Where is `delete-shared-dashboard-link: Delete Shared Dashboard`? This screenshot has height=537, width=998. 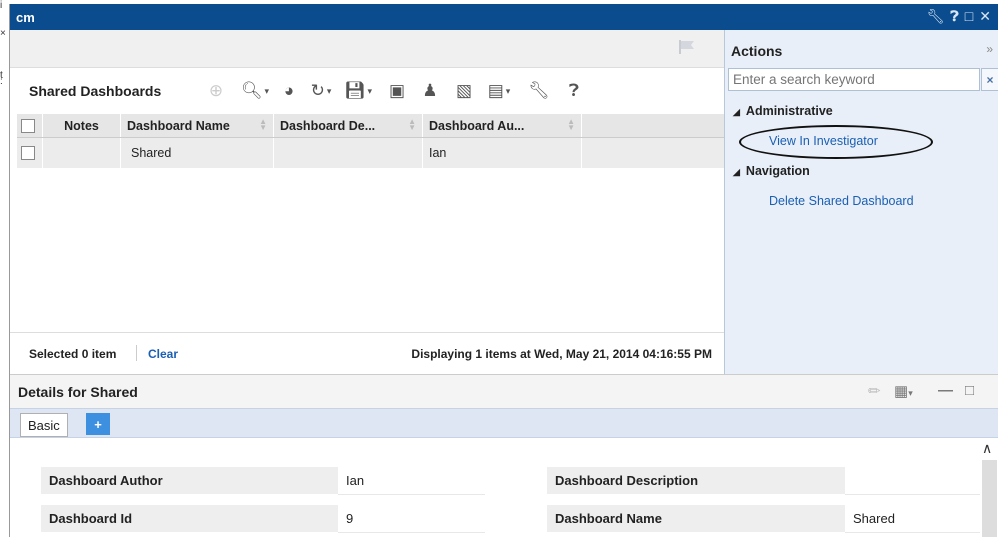
delete-shared-dashboard-link: Delete Shared Dashboard is located at coordinates (841, 201).